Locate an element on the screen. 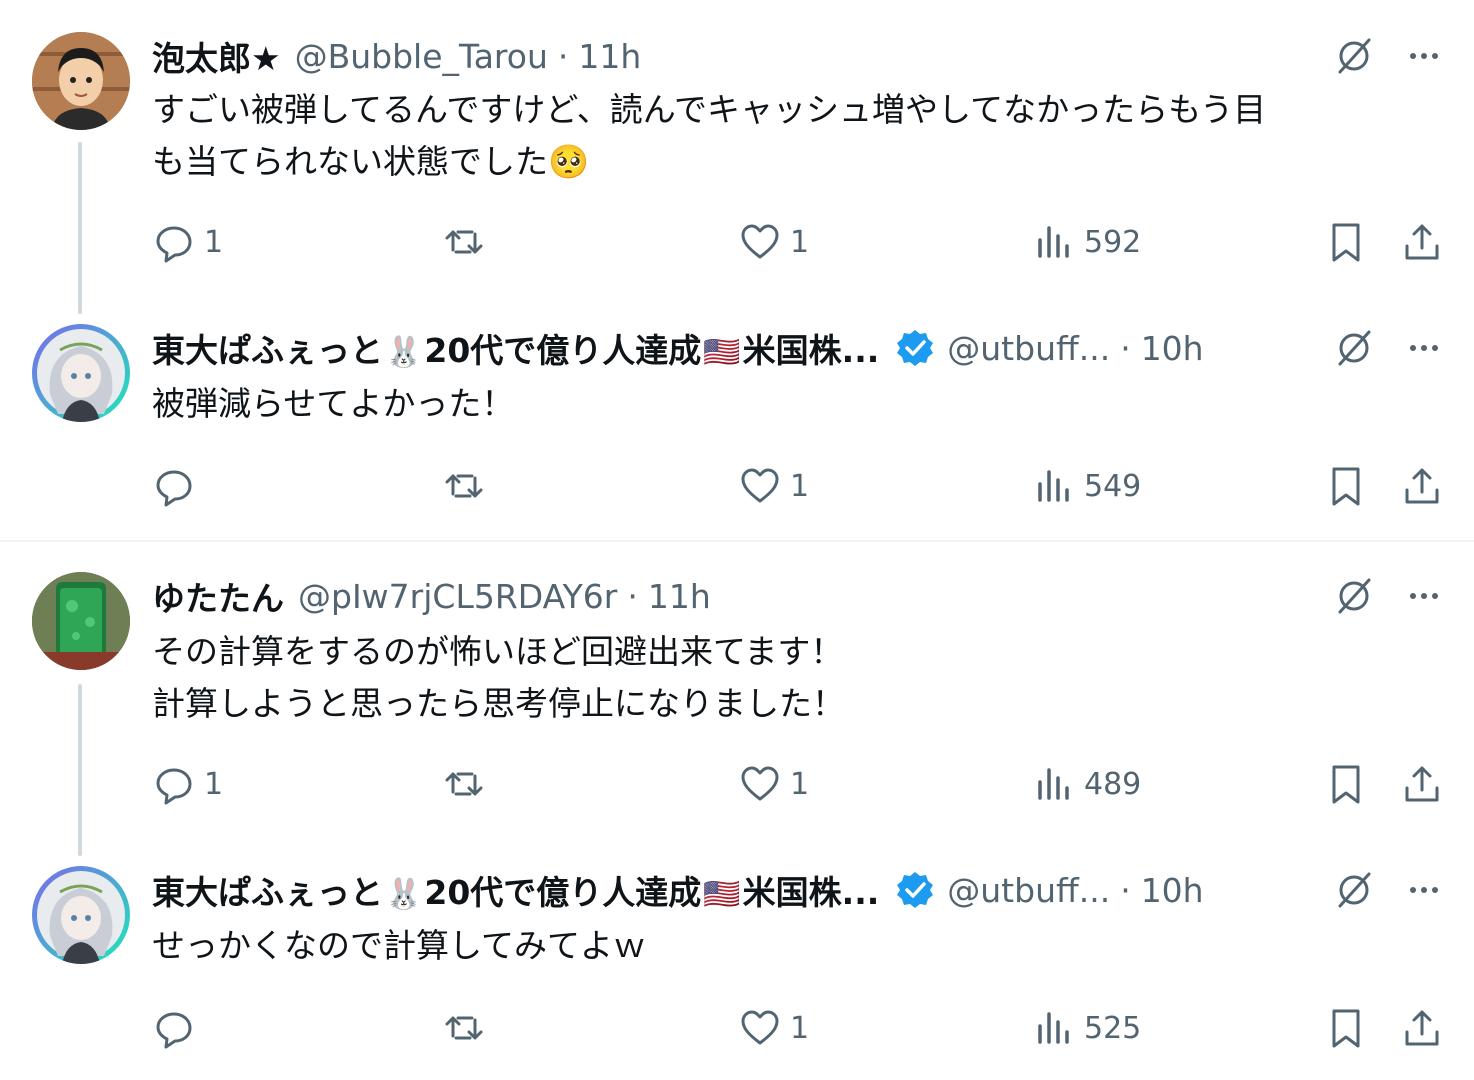  views-button: 592 is located at coordinates (1086, 242).